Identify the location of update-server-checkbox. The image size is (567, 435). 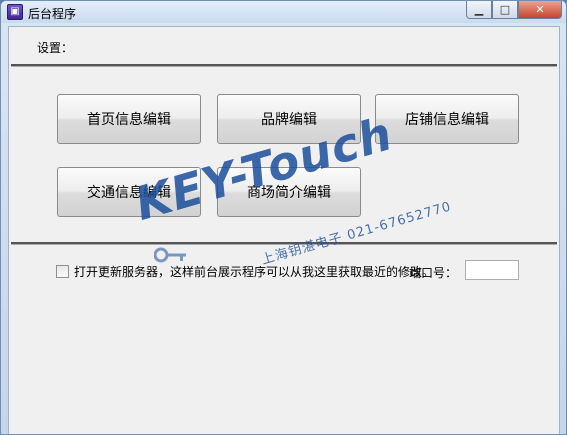
(62, 271).